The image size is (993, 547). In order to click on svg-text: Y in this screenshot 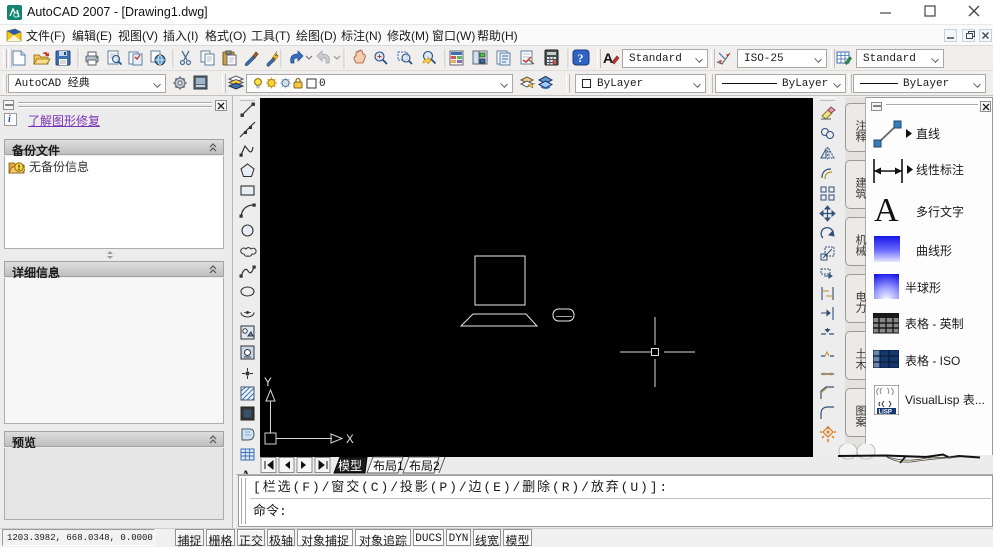, I will do `click(268, 382)`.